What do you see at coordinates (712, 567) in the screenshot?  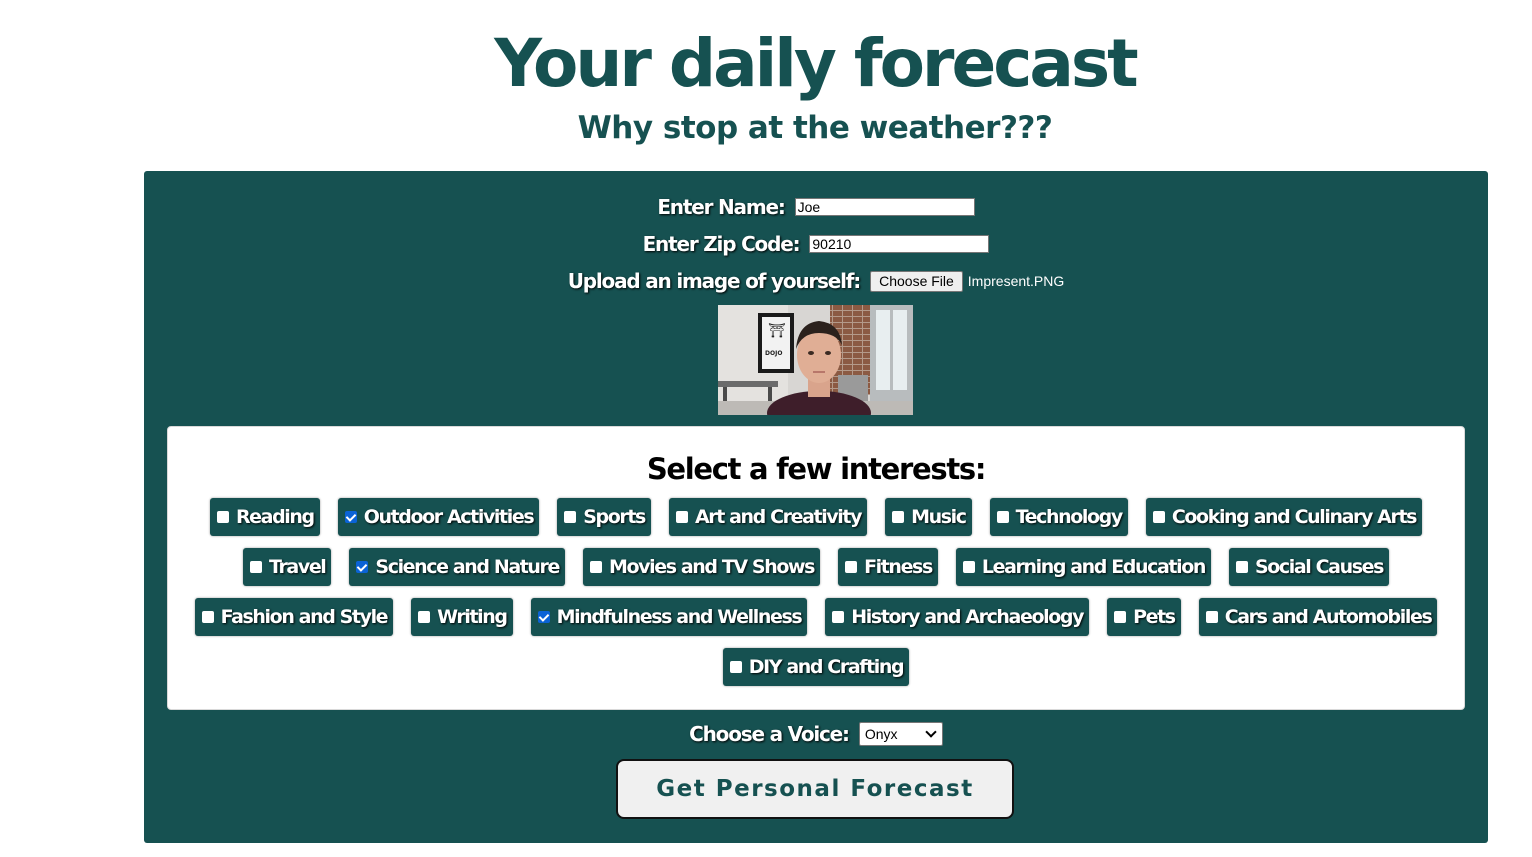 I see `interest-label: Movies and TV Shows` at bounding box center [712, 567].